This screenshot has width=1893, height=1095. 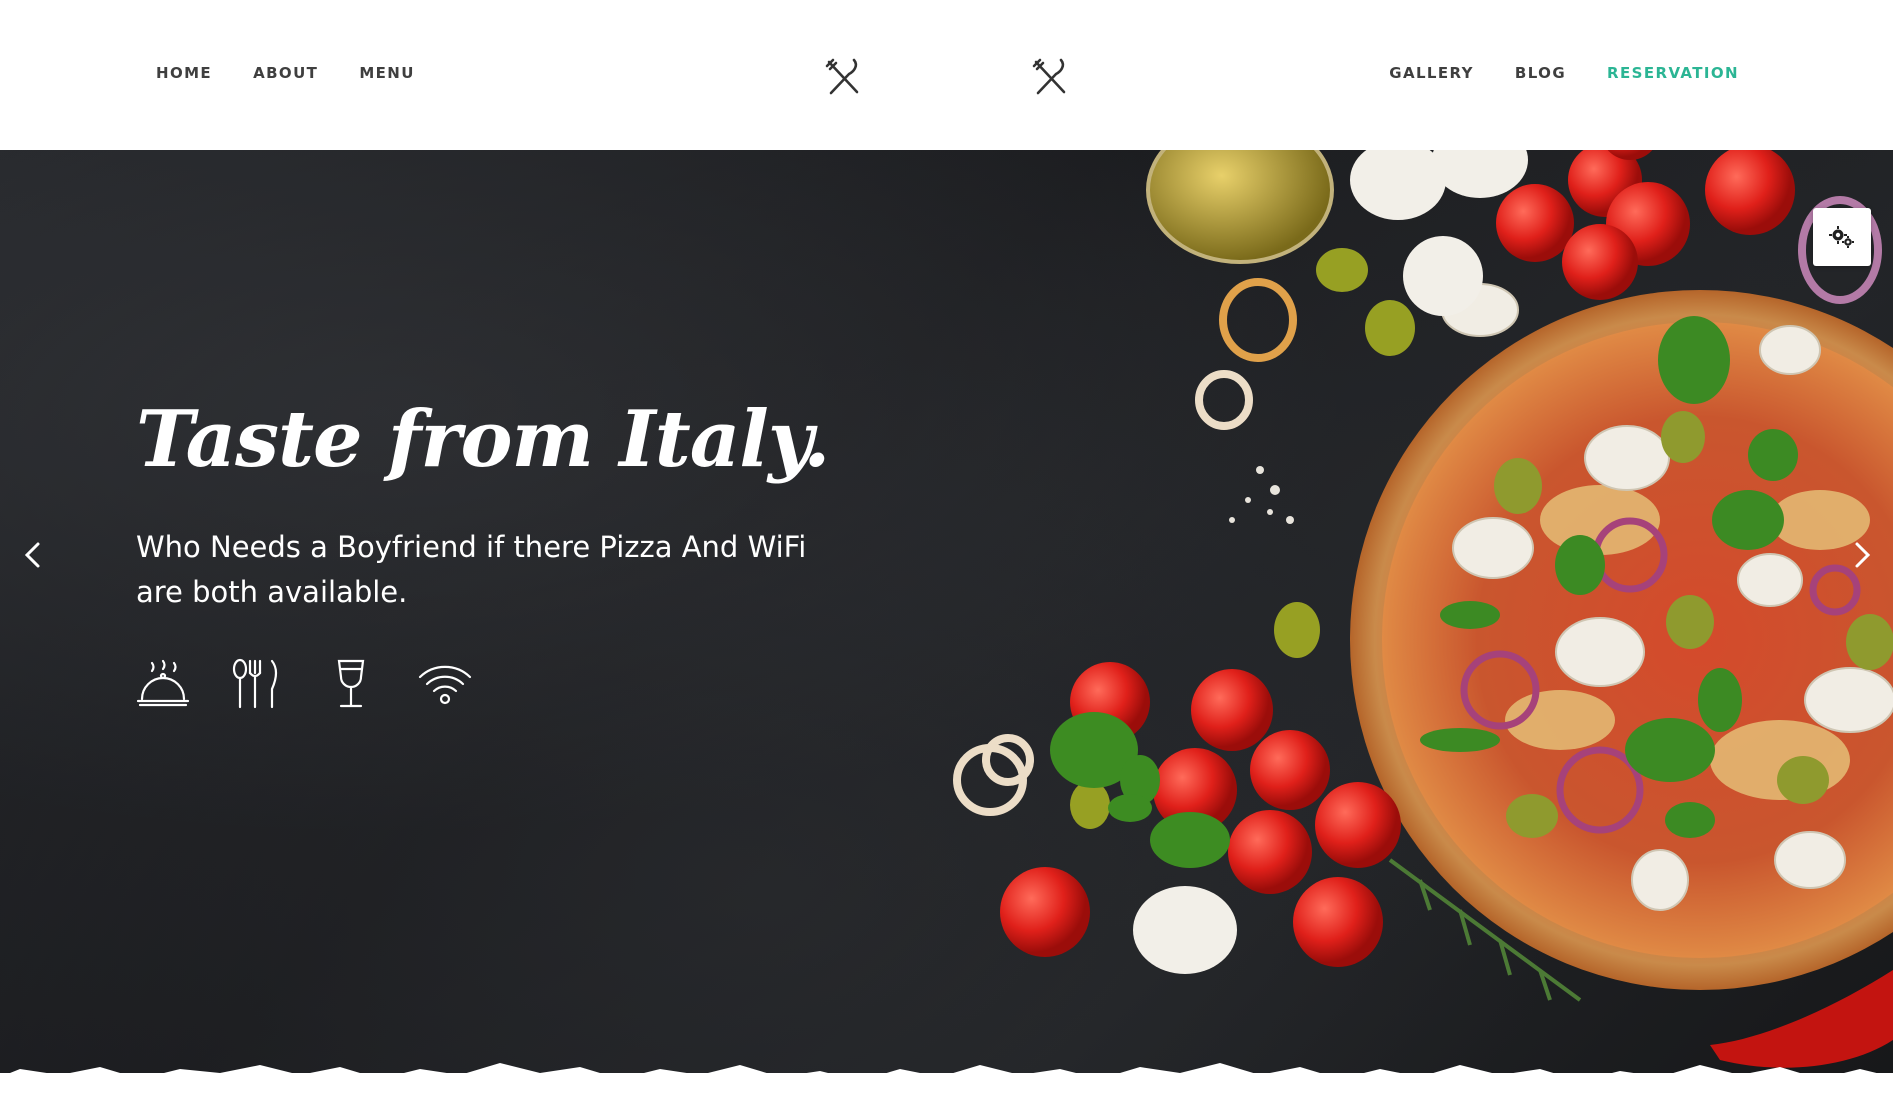 What do you see at coordinates (351, 683) in the screenshot?
I see `wine-glass-icon` at bounding box center [351, 683].